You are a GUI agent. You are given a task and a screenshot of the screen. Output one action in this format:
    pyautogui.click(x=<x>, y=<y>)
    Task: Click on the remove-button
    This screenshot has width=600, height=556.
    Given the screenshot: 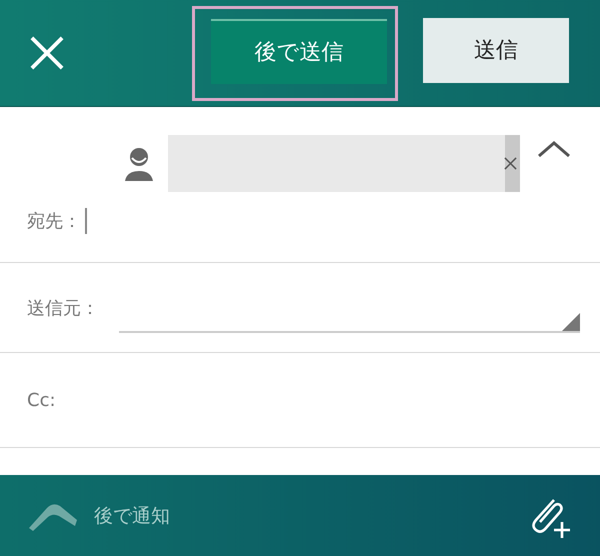 What is the action you would take?
    pyautogui.click(x=512, y=163)
    